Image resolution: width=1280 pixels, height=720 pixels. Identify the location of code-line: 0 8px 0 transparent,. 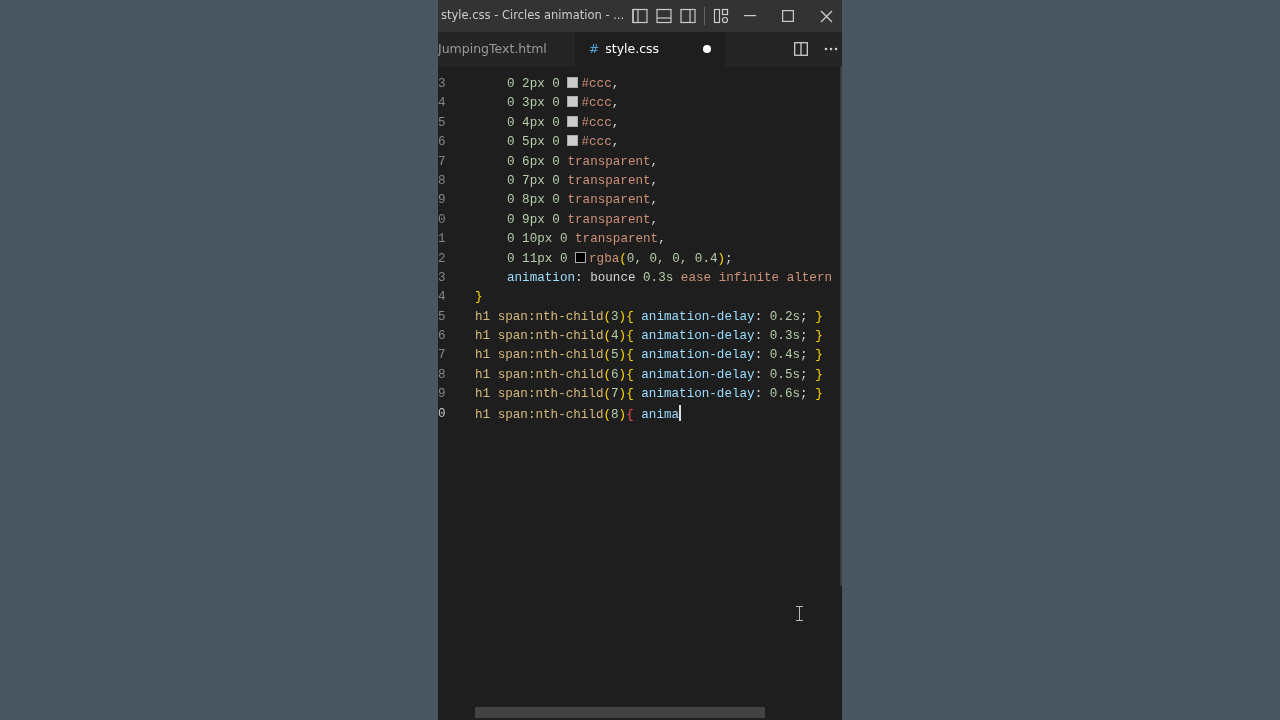
(582, 201).